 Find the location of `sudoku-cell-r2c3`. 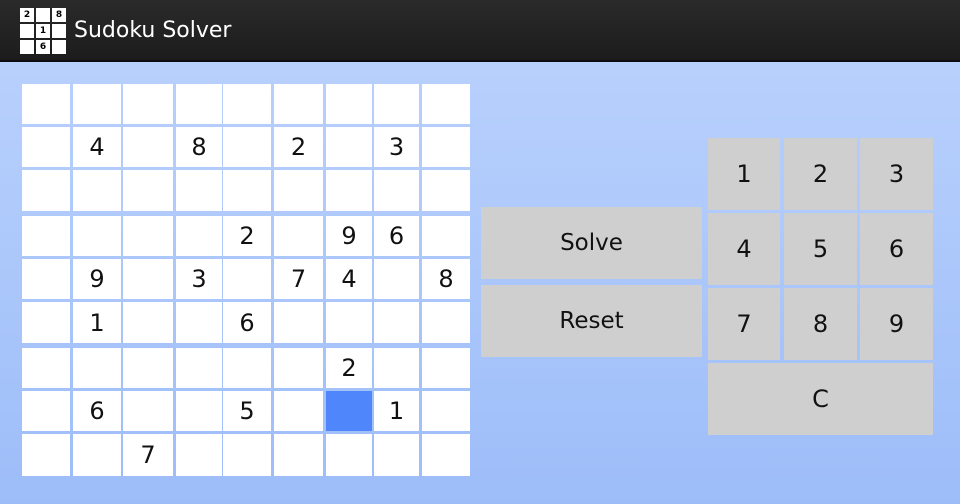

sudoku-cell-r2c3 is located at coordinates (148, 147).